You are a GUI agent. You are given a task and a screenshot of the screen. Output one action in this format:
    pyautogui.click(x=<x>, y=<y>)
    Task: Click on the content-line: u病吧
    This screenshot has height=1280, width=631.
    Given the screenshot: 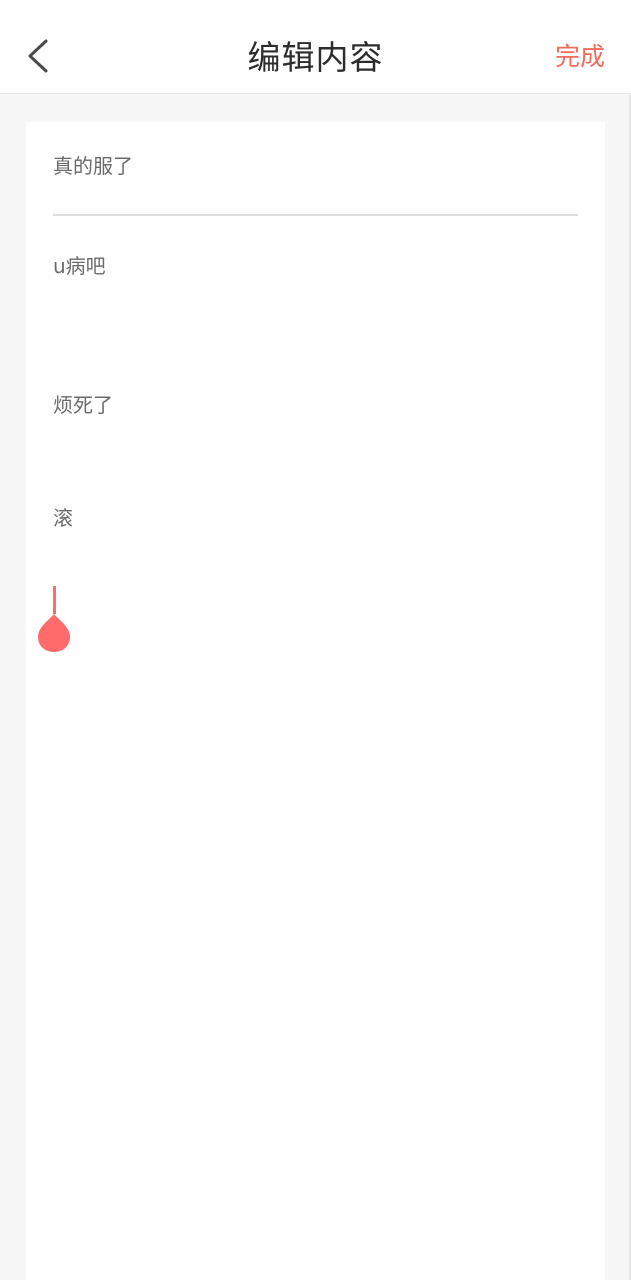 What is the action you would take?
    pyautogui.click(x=79, y=266)
    